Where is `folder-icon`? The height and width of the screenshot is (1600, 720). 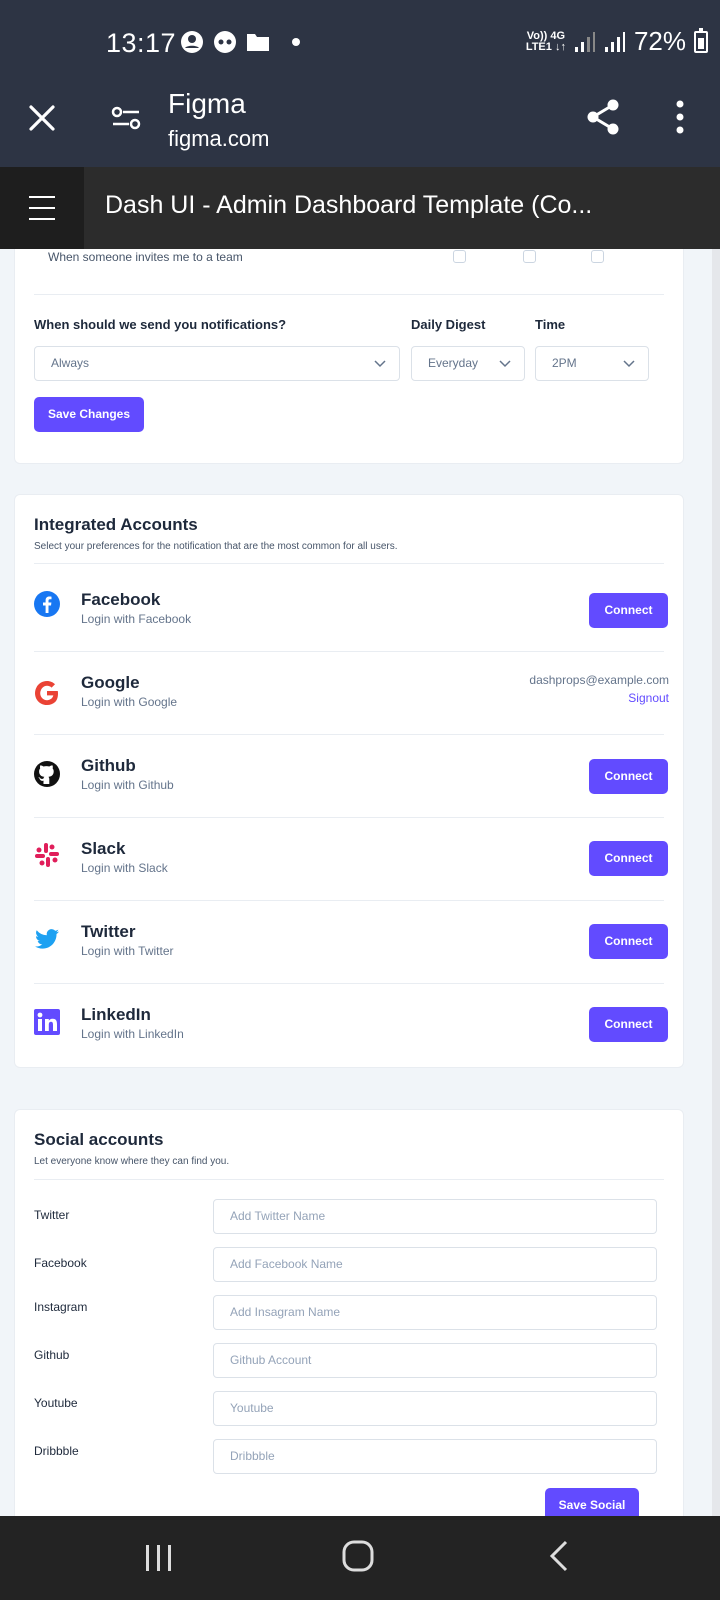 folder-icon is located at coordinates (258, 42).